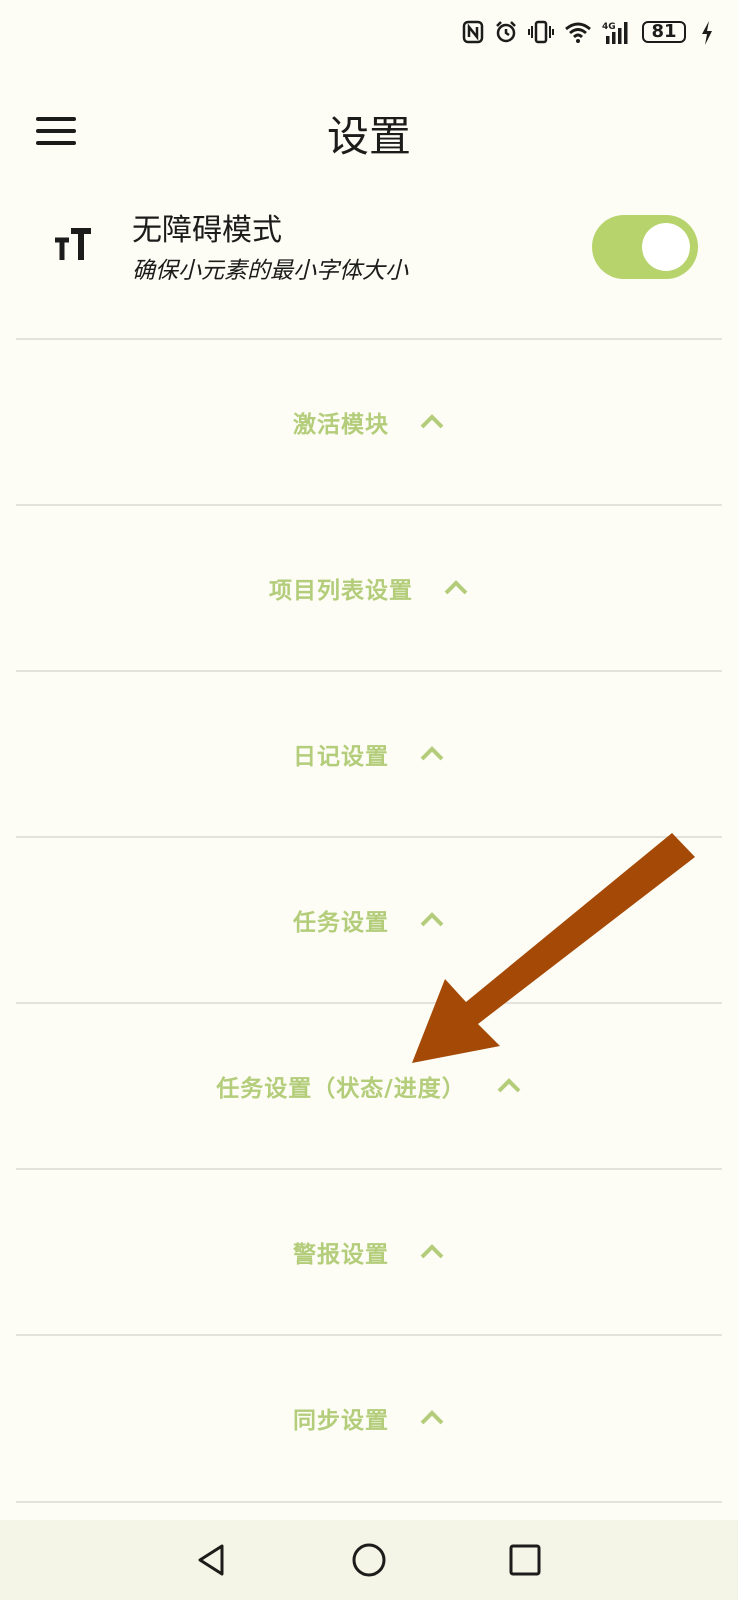  What do you see at coordinates (270, 271) in the screenshot?
I see `accessibility-mode-subtitle: 确保小元素的最小字体大小` at bounding box center [270, 271].